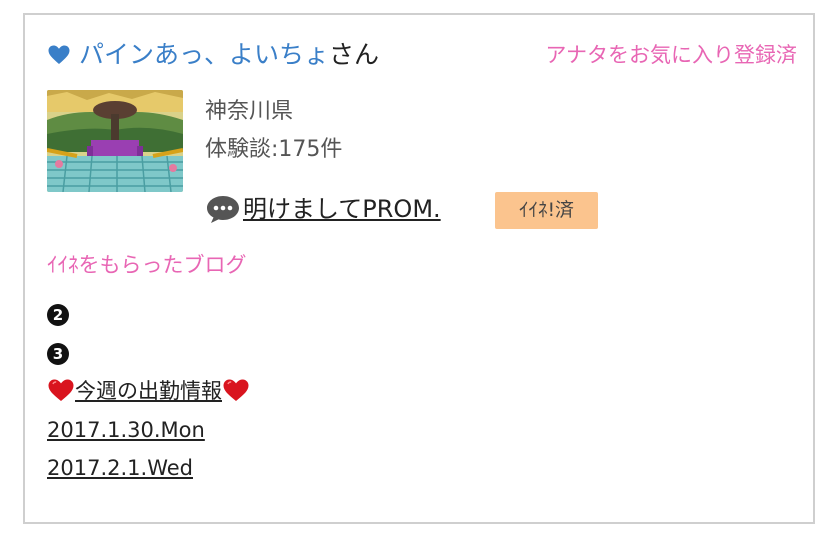  What do you see at coordinates (354, 54) in the screenshot?
I see `honorific: さん` at bounding box center [354, 54].